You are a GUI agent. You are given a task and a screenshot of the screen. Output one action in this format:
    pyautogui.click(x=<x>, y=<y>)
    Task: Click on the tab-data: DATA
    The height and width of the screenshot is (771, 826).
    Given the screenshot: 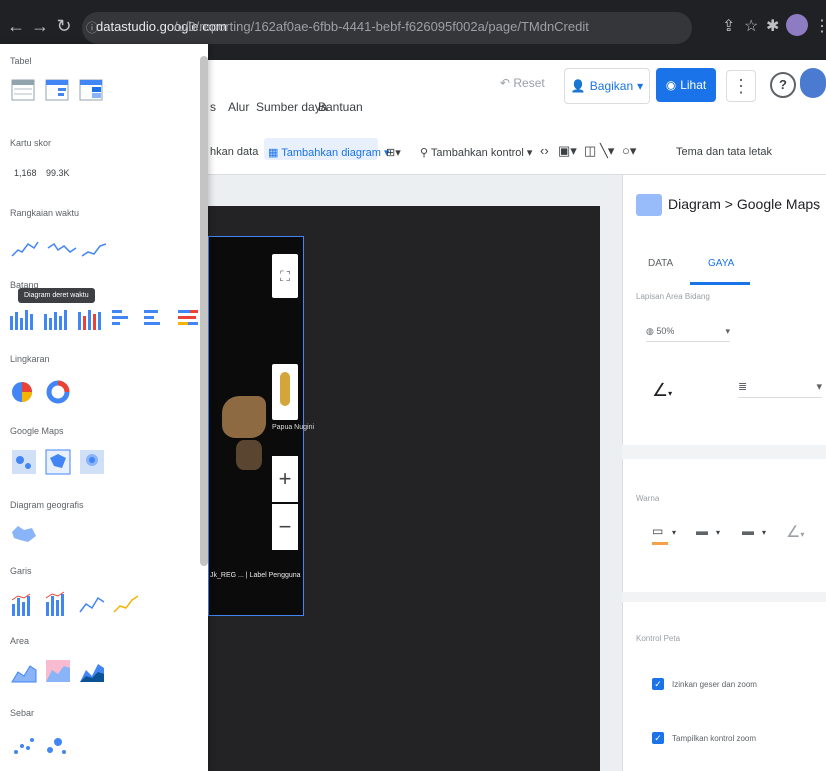 What is the action you would take?
    pyautogui.click(x=660, y=263)
    